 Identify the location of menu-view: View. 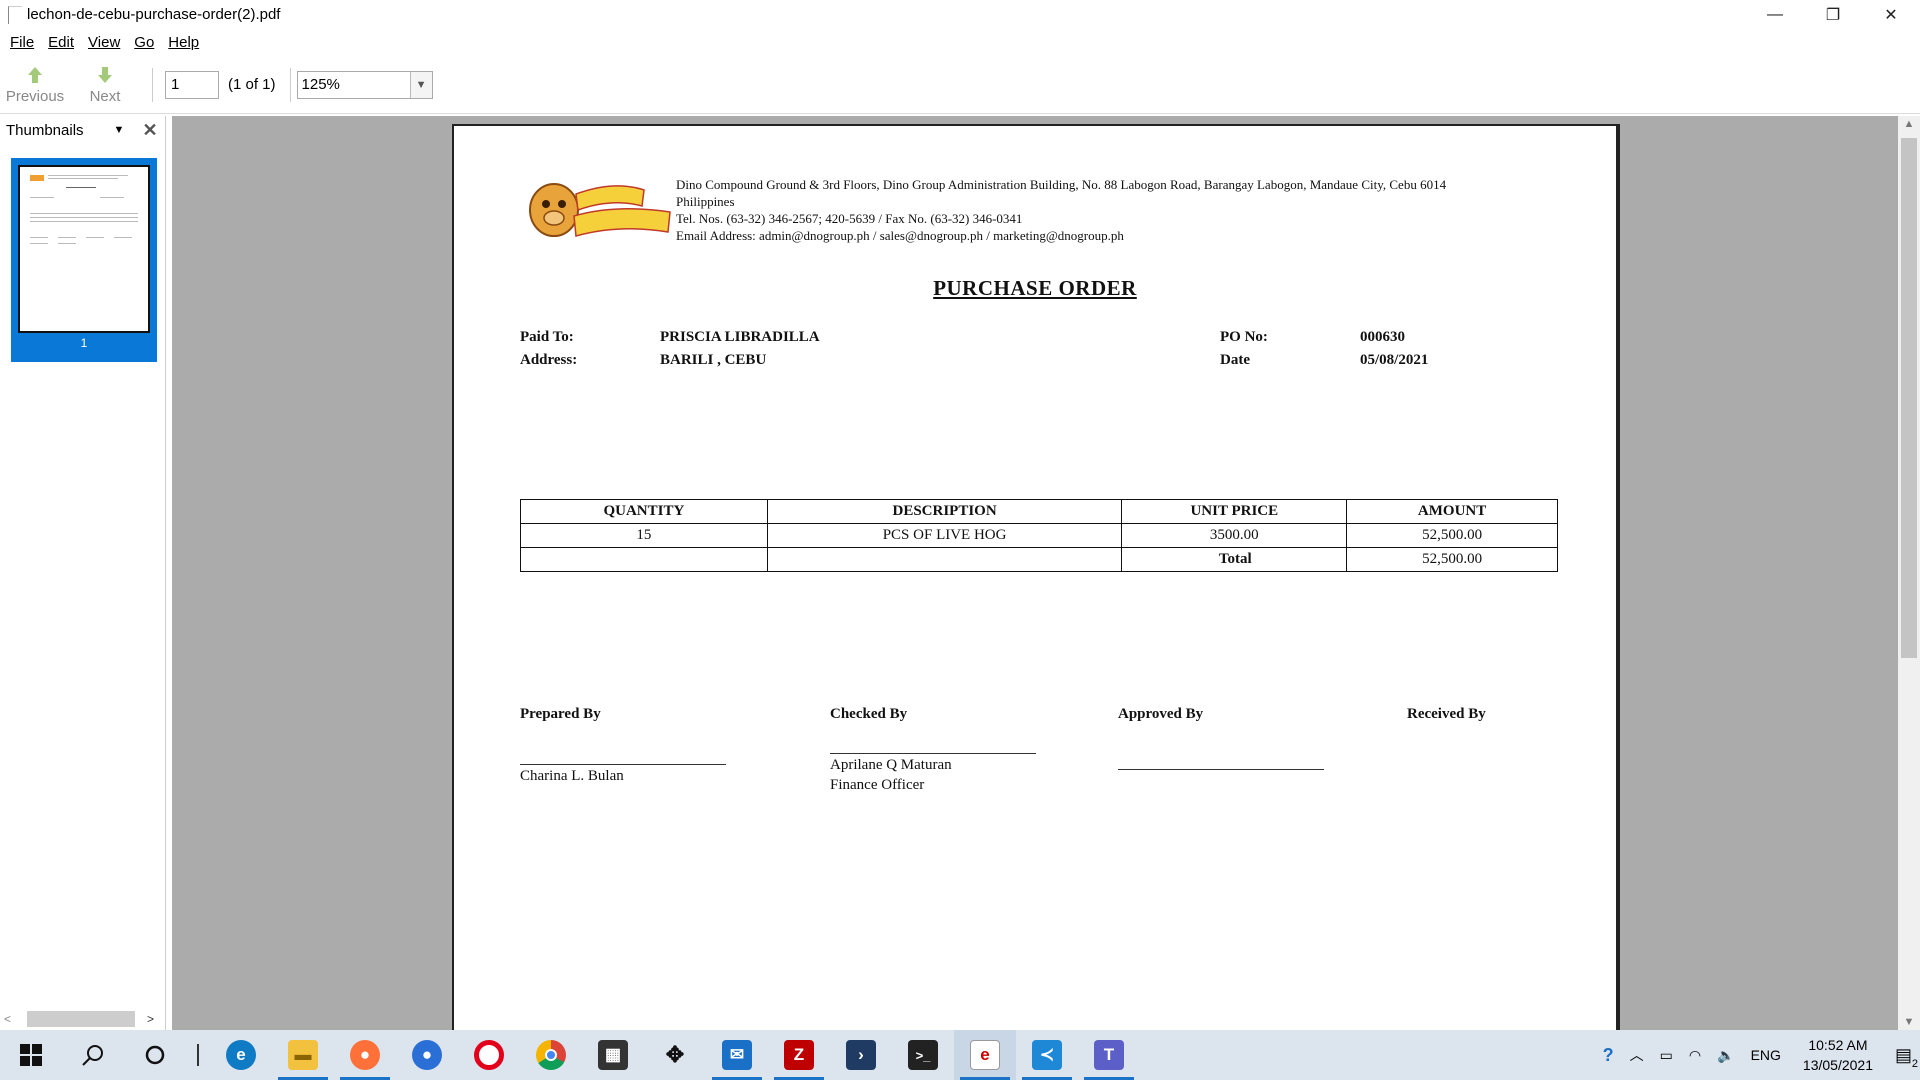
(104, 42).